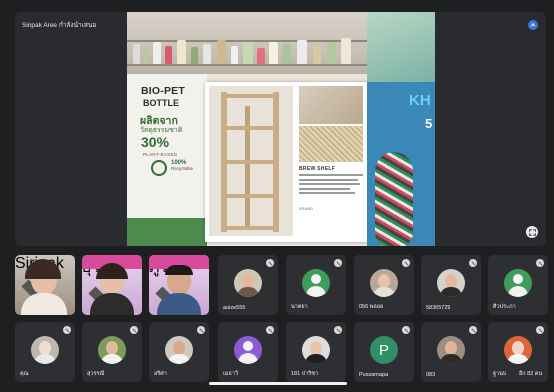 This screenshot has width=554, height=392. I want to click on expand-icon, so click(532, 232).